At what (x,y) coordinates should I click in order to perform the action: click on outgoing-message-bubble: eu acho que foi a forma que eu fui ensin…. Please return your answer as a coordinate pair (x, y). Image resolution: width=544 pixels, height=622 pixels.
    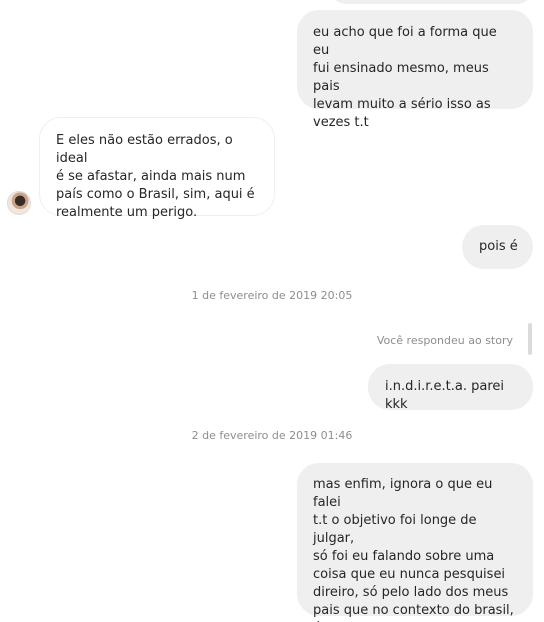
    Looking at the image, I should click on (415, 70).